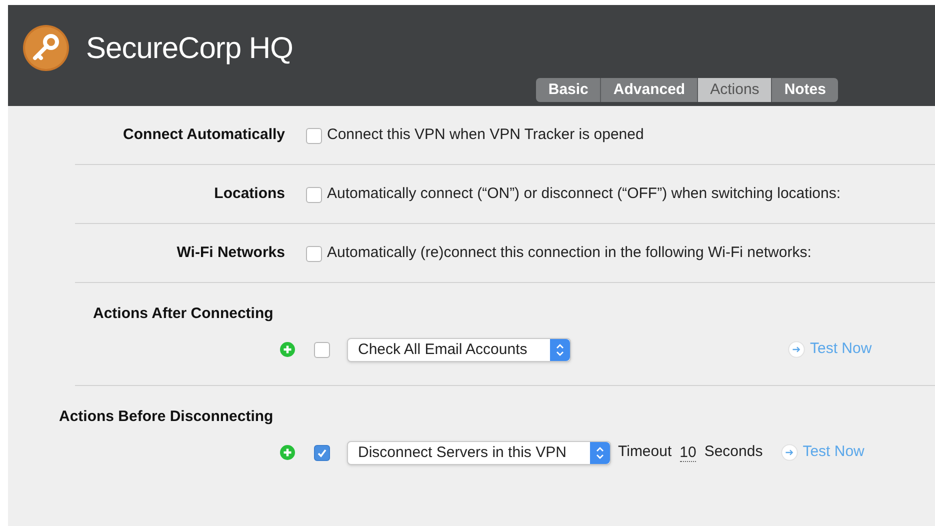  What do you see at coordinates (166, 417) in the screenshot?
I see `section-heading: Actions Before Disconnecting` at bounding box center [166, 417].